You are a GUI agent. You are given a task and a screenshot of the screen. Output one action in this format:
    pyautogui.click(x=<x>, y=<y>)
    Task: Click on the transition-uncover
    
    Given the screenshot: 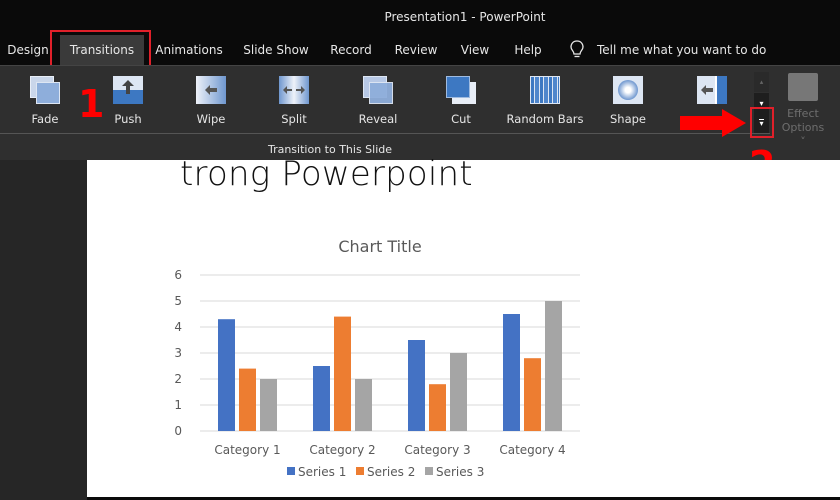 What is the action you would take?
    pyautogui.click(x=712, y=90)
    